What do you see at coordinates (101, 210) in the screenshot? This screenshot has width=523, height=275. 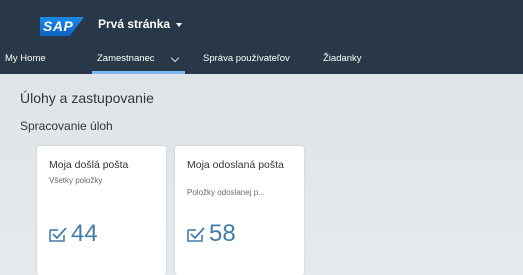 I see `tile-moja-dosla-posta: Moja došlá pošta Všetky položky 44` at bounding box center [101, 210].